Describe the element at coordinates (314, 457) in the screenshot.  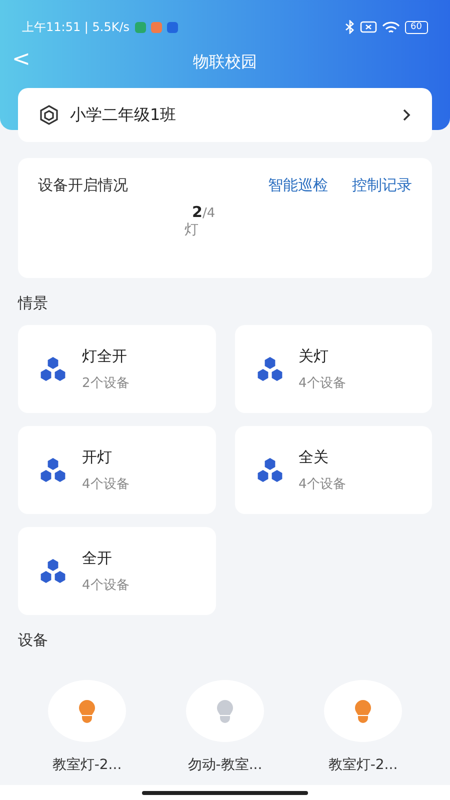
I see `scene-name: 全关` at that location.